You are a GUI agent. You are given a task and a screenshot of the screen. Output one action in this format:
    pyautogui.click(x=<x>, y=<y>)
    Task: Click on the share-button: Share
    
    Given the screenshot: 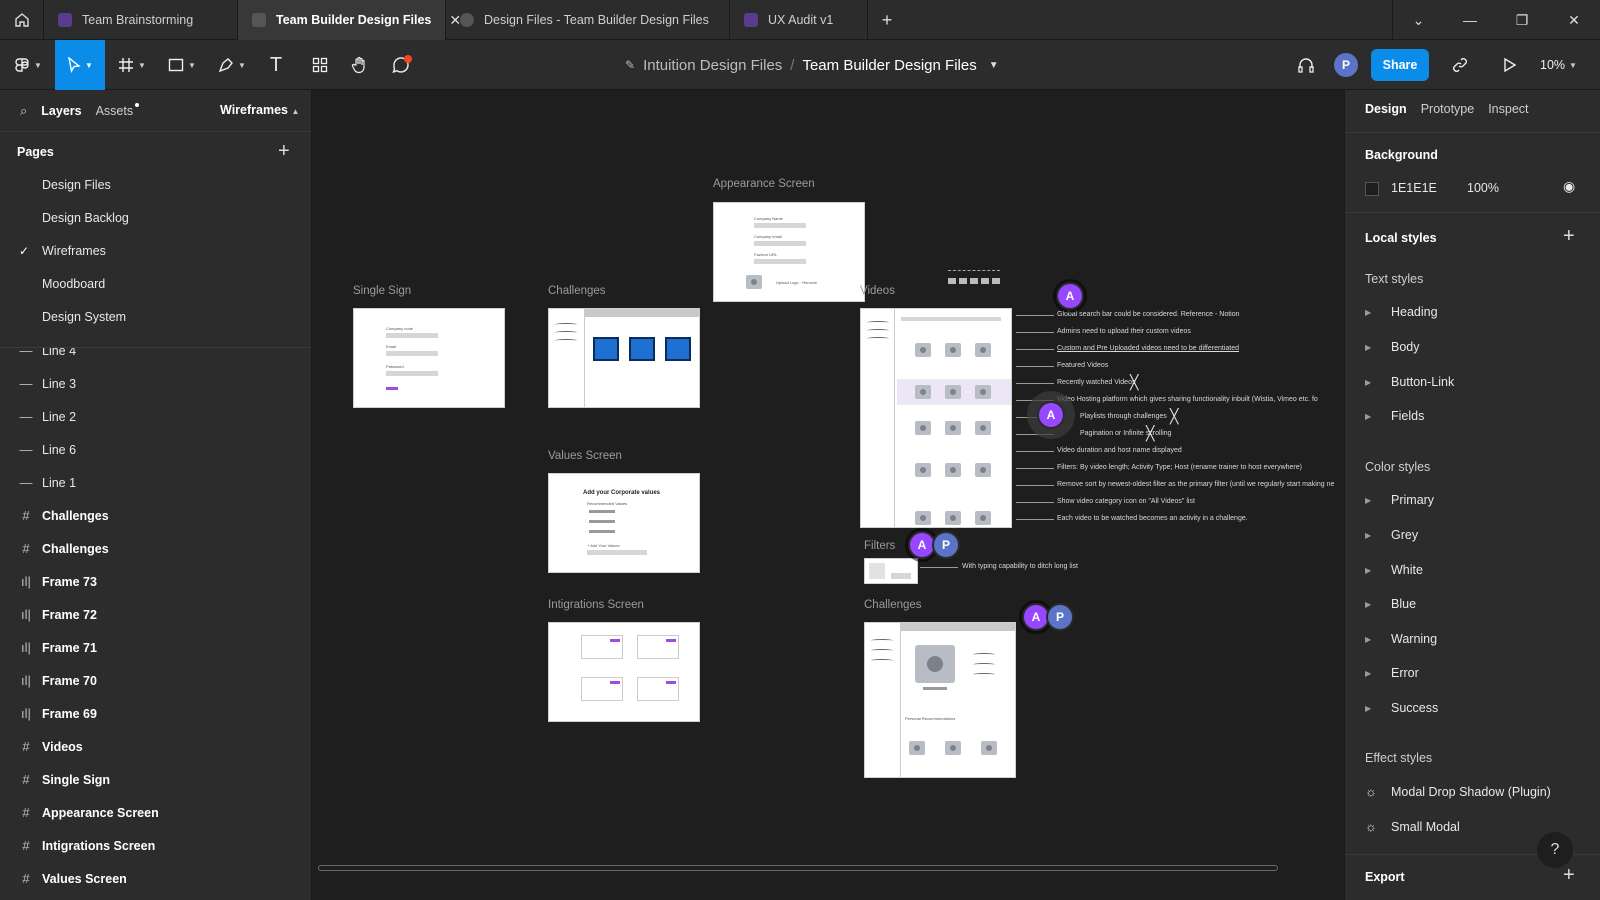 What is the action you would take?
    pyautogui.click(x=1400, y=65)
    